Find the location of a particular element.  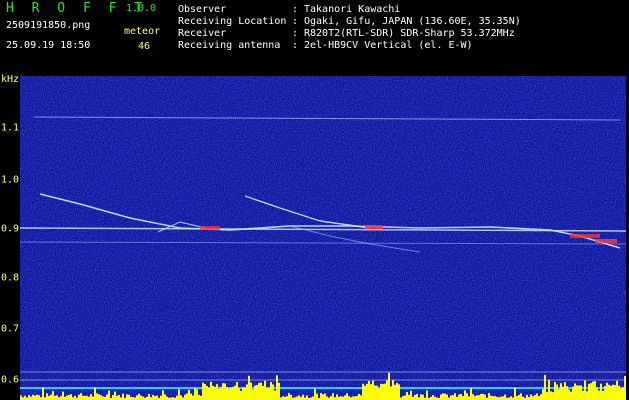

file-name: 2509191850.png is located at coordinates (48, 25).